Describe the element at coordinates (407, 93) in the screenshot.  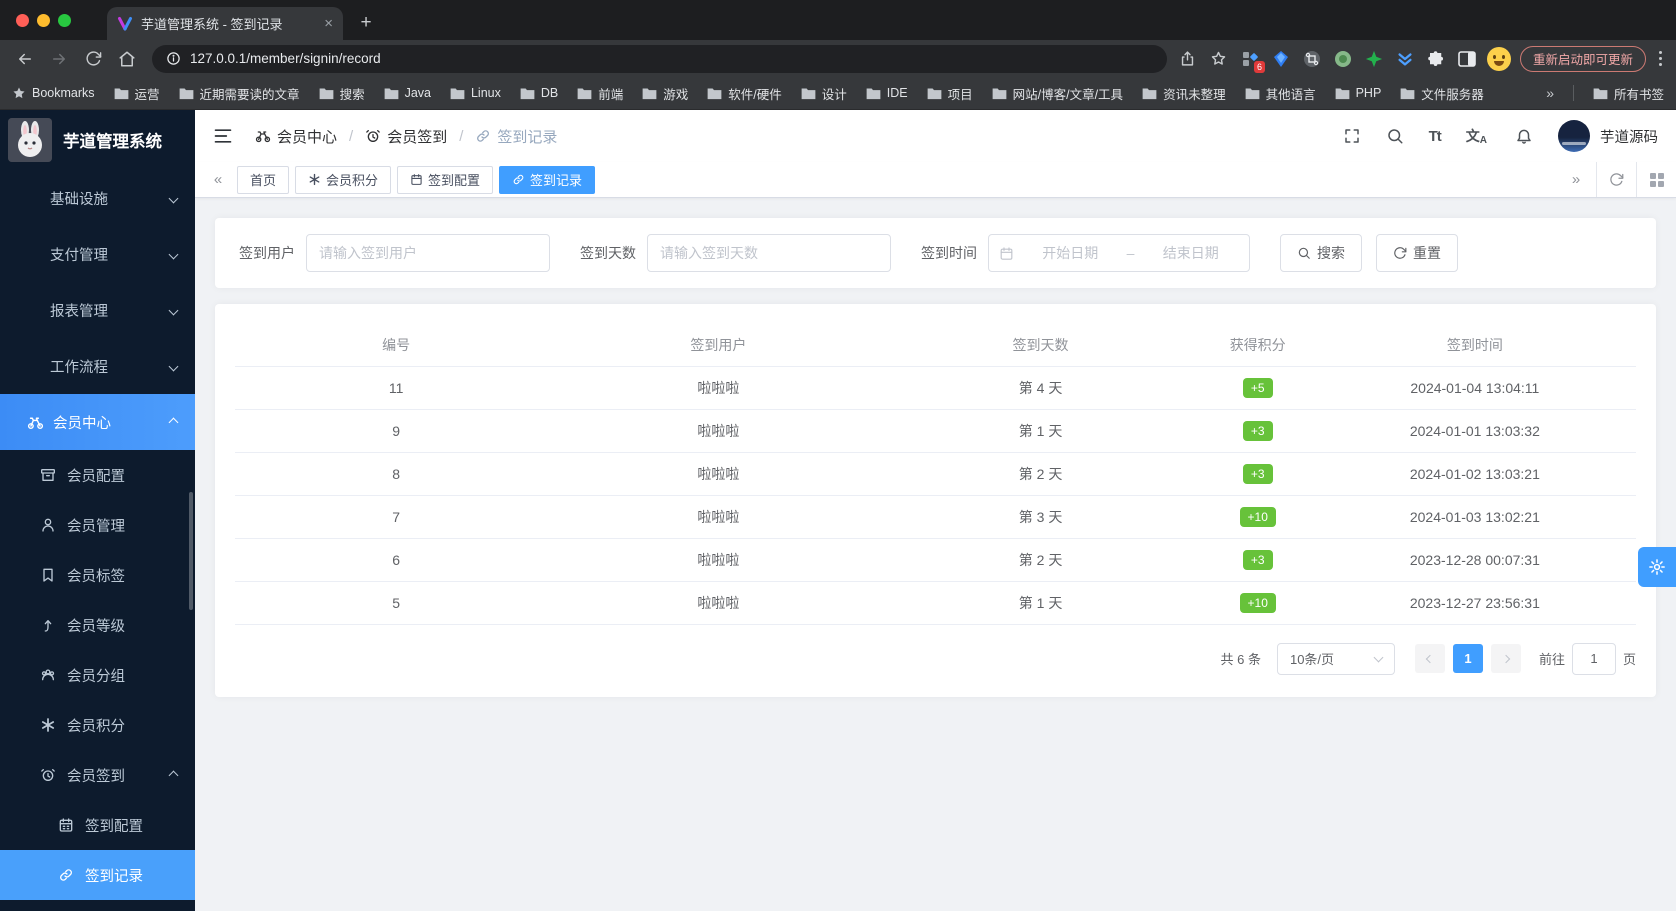
I see `bookmark-folder: Java` at that location.